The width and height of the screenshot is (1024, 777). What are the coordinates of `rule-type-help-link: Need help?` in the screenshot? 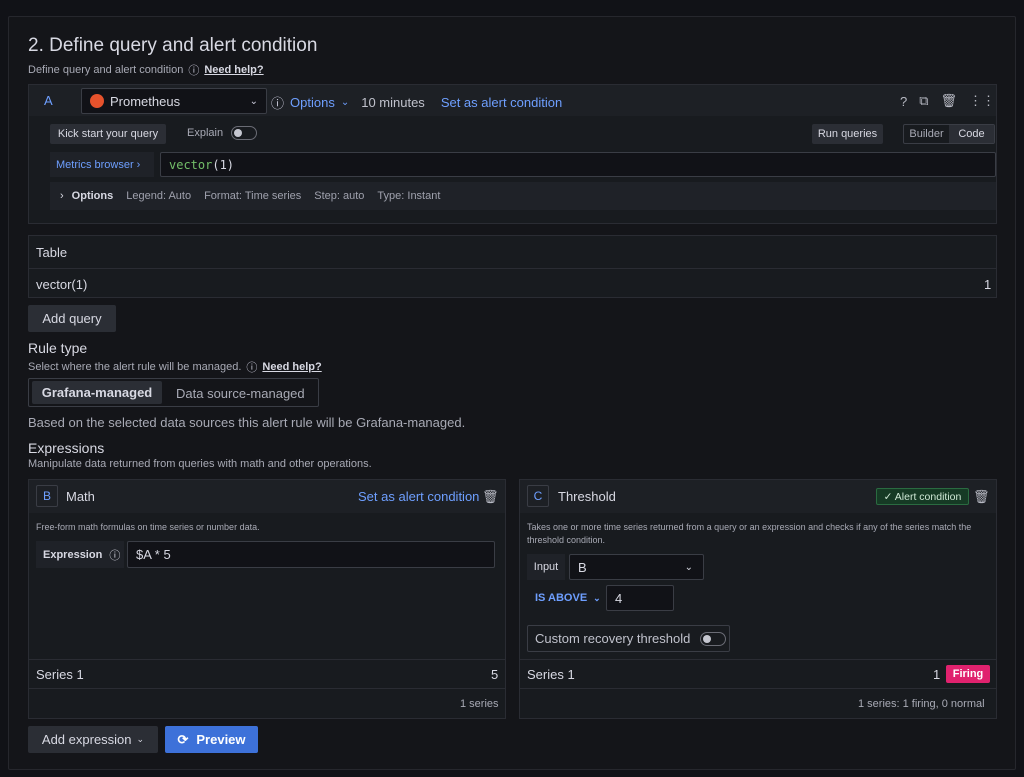 It's located at (291, 367).